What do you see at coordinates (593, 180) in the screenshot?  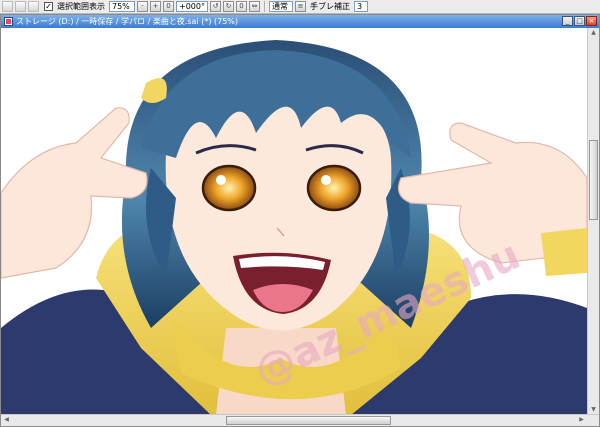 I see `vertical-scroll-thumb` at bounding box center [593, 180].